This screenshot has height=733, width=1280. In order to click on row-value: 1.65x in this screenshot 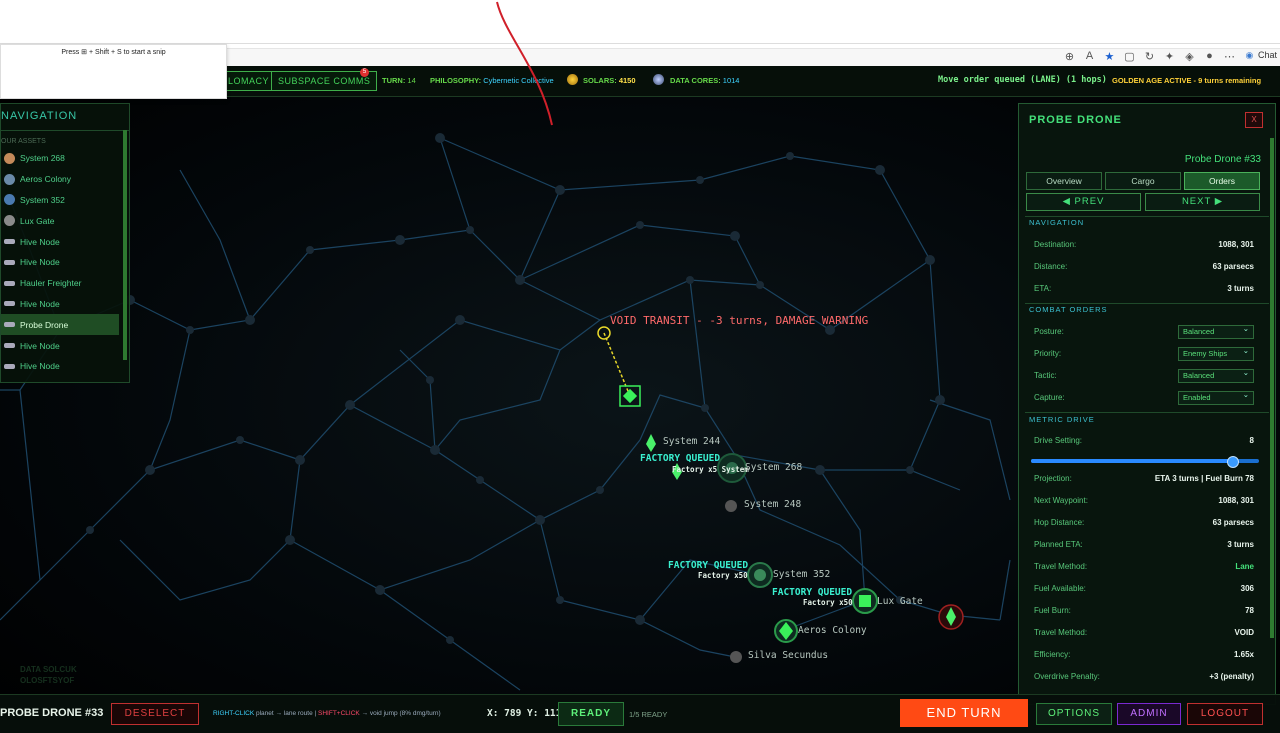, I will do `click(1243, 654)`.